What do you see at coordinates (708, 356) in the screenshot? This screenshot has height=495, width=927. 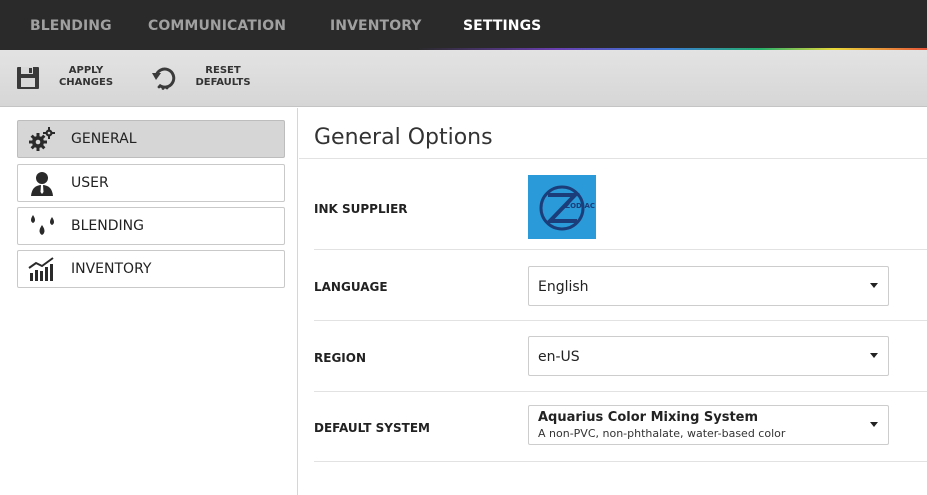 I see `region-select: en-US` at bounding box center [708, 356].